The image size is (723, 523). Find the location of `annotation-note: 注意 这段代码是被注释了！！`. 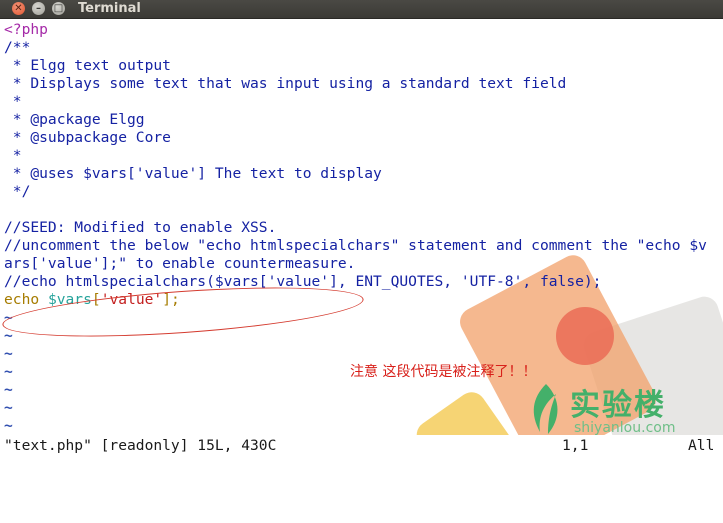

annotation-note: 注意 这段代码是被注释了！！ is located at coordinates (443, 372).